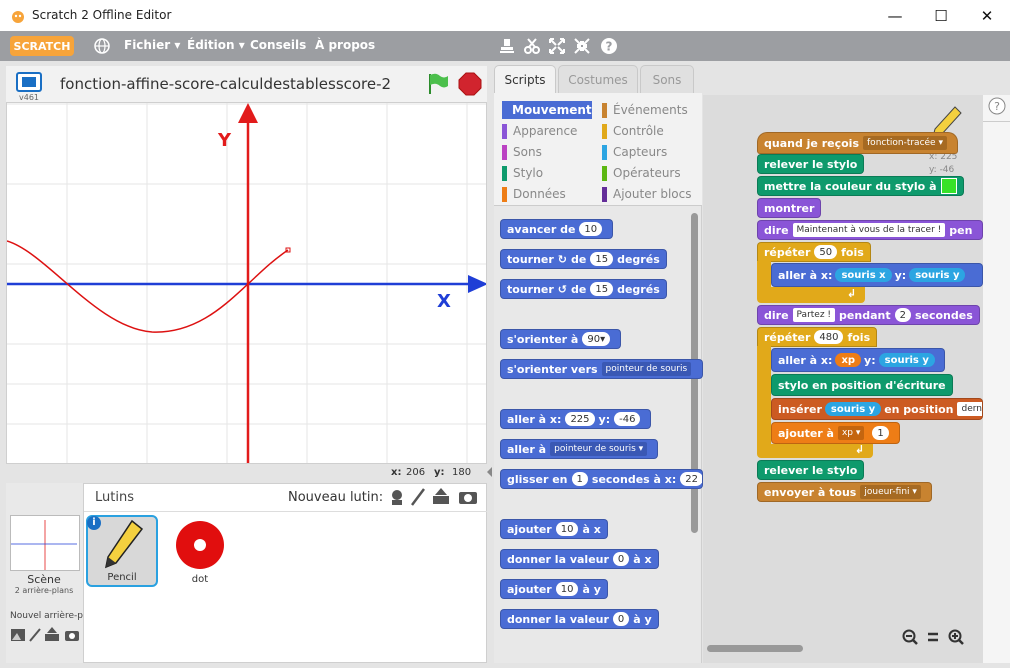 The height and width of the screenshot is (668, 1010). I want to click on zoom-in-icon, so click(956, 637).